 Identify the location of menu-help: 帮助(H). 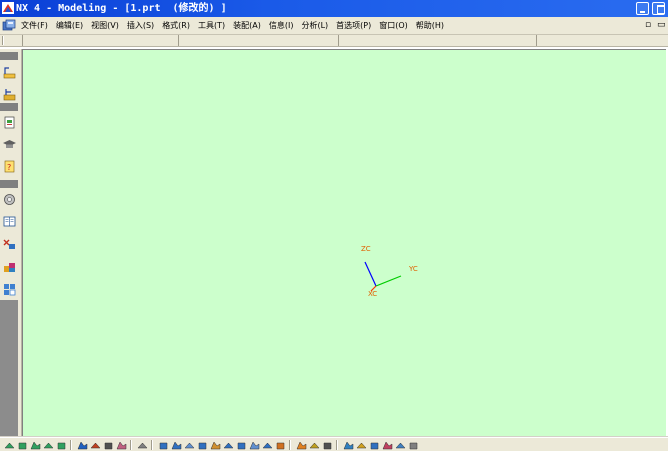
(430, 25).